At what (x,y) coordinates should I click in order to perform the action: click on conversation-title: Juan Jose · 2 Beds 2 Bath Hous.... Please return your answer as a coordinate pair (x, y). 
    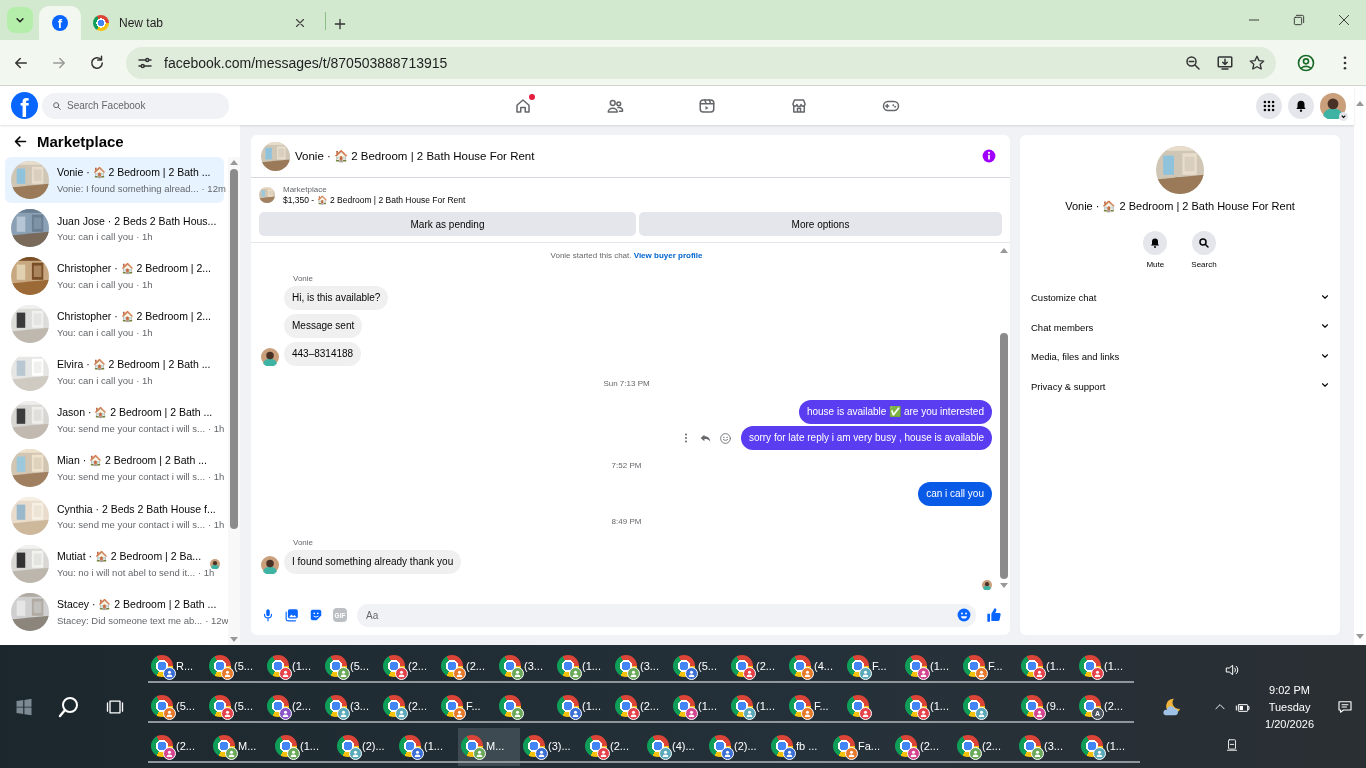
    Looking at the image, I should click on (137, 220).